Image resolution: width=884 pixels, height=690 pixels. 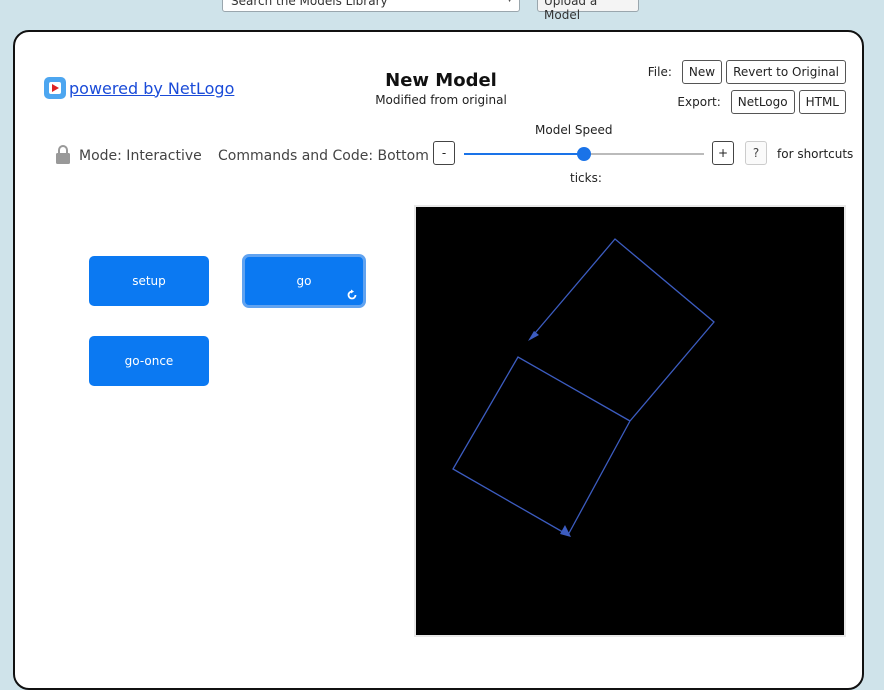 What do you see at coordinates (441, 100) in the screenshot?
I see `model-subtitle: Modified from original` at bounding box center [441, 100].